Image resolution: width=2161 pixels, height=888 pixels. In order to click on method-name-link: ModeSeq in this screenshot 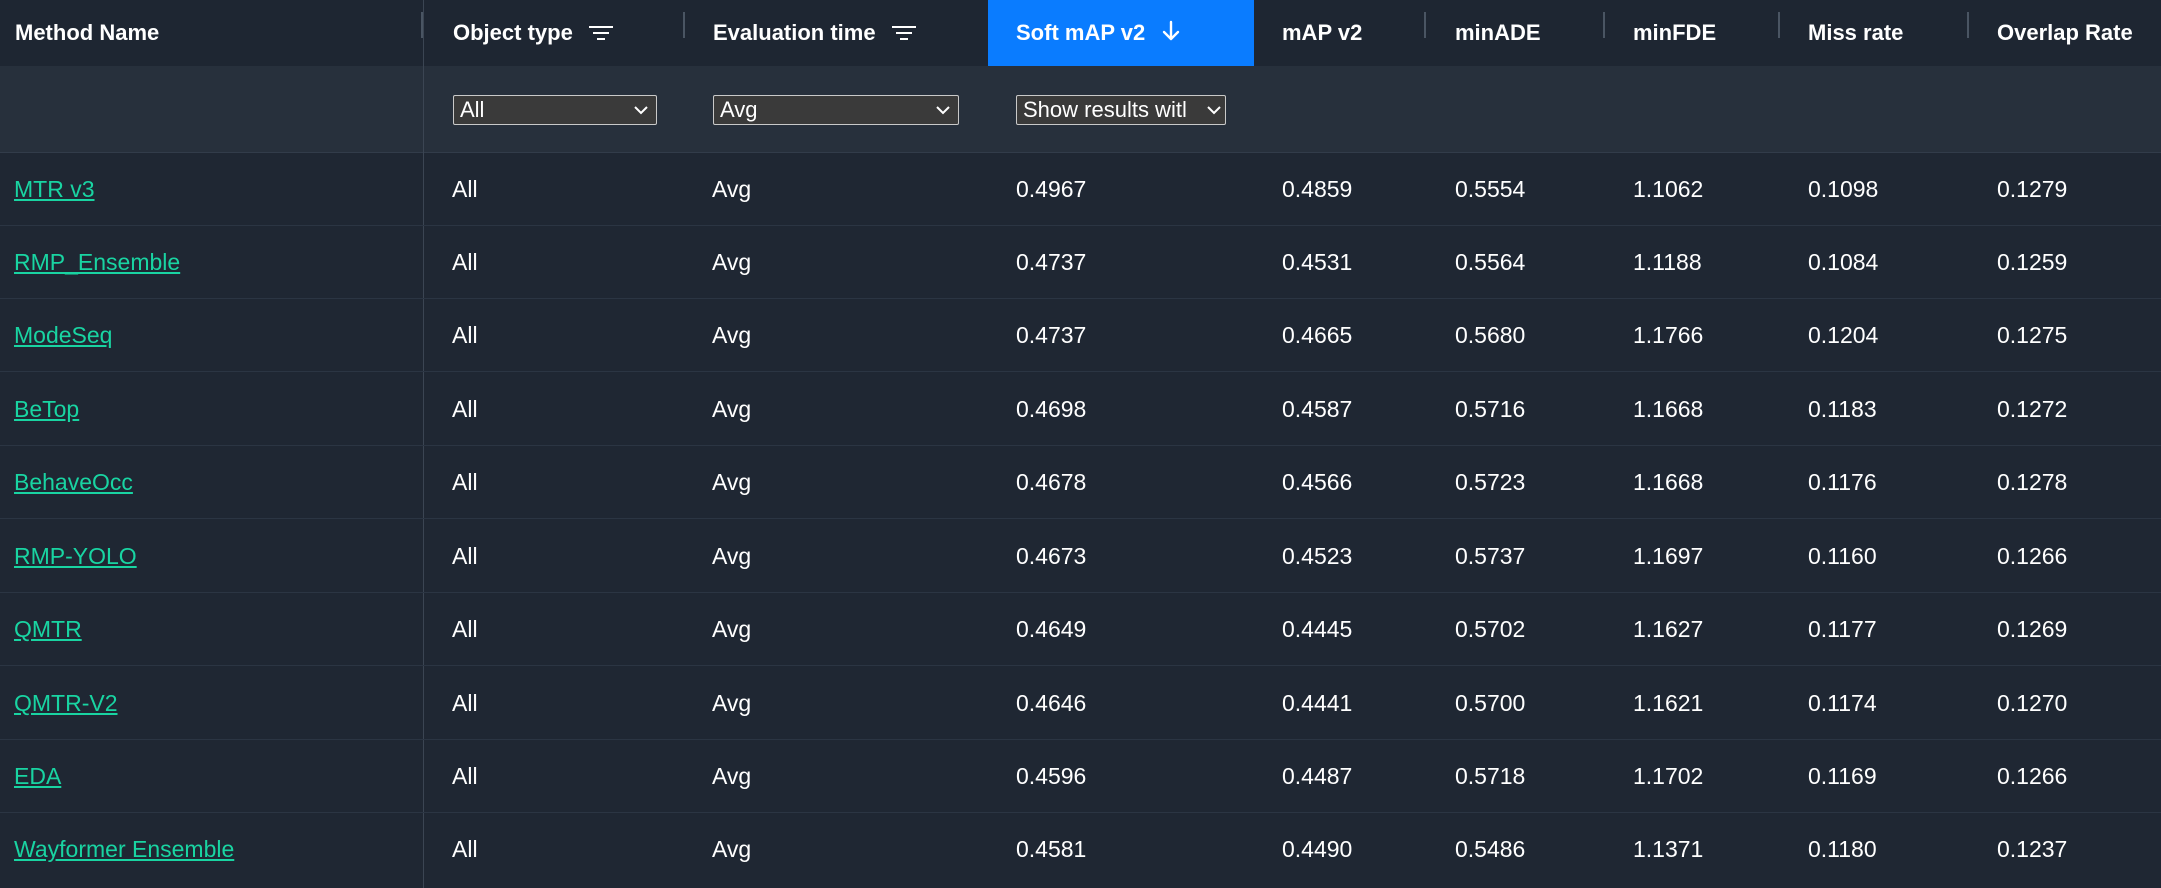, I will do `click(63, 335)`.